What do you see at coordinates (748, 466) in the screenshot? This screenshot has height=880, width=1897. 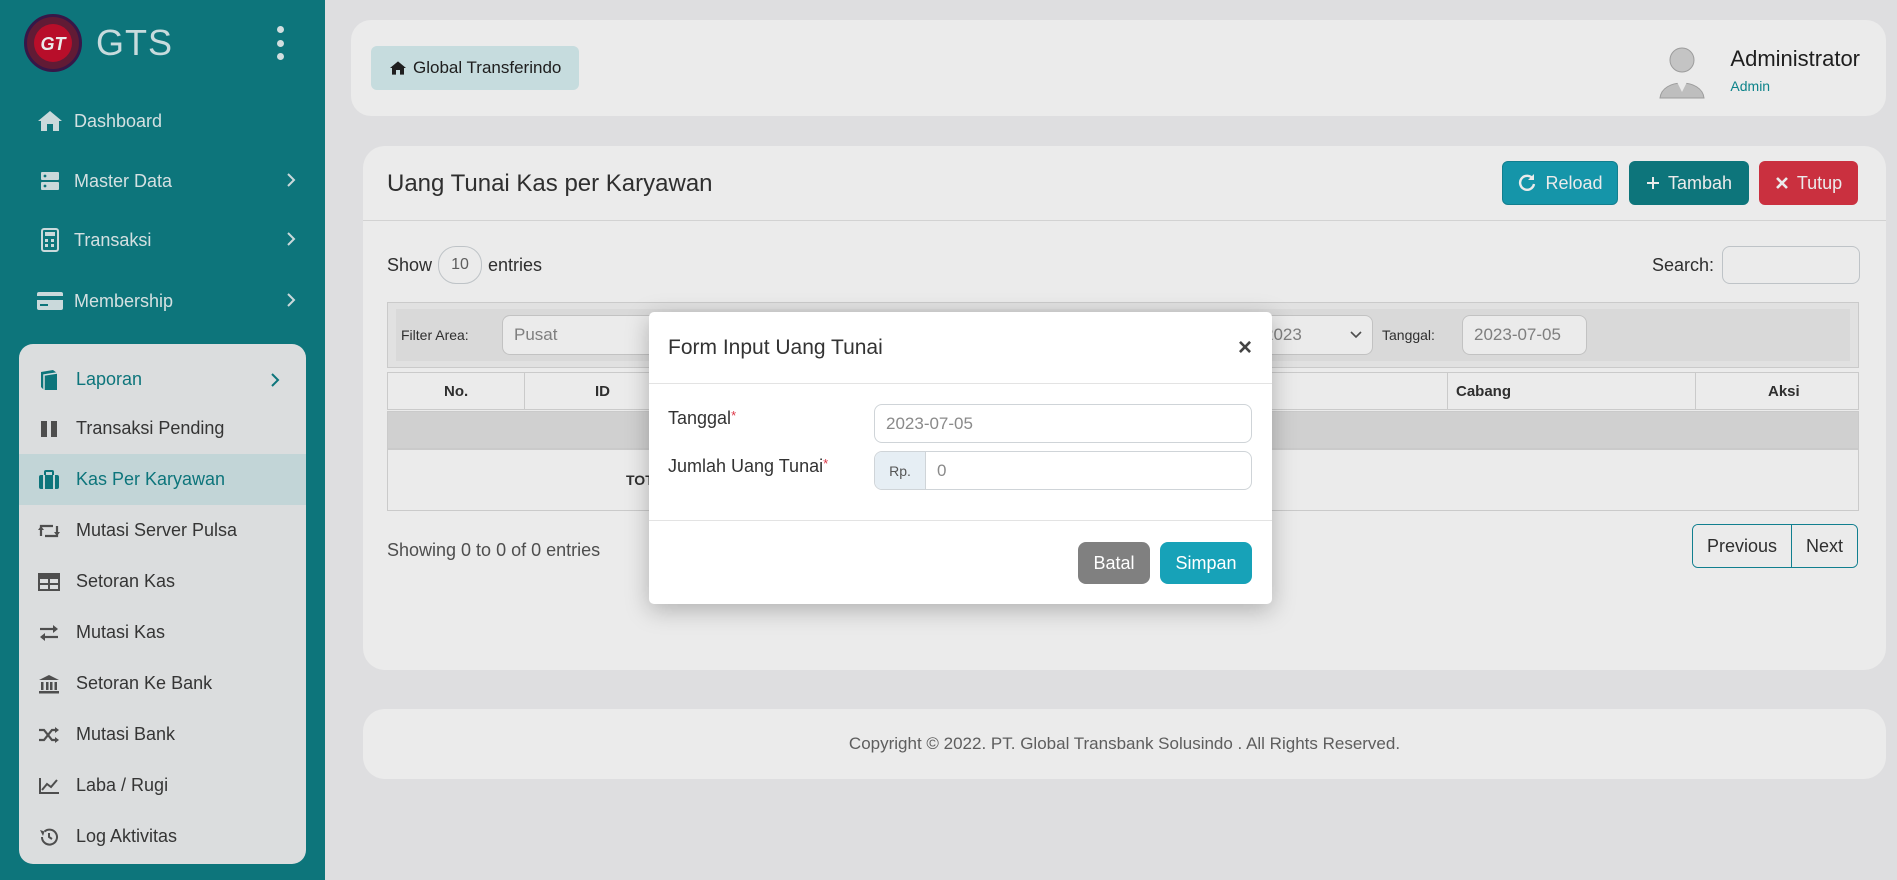 I see `amount-label: Jumlah Uang Tunai*` at bounding box center [748, 466].